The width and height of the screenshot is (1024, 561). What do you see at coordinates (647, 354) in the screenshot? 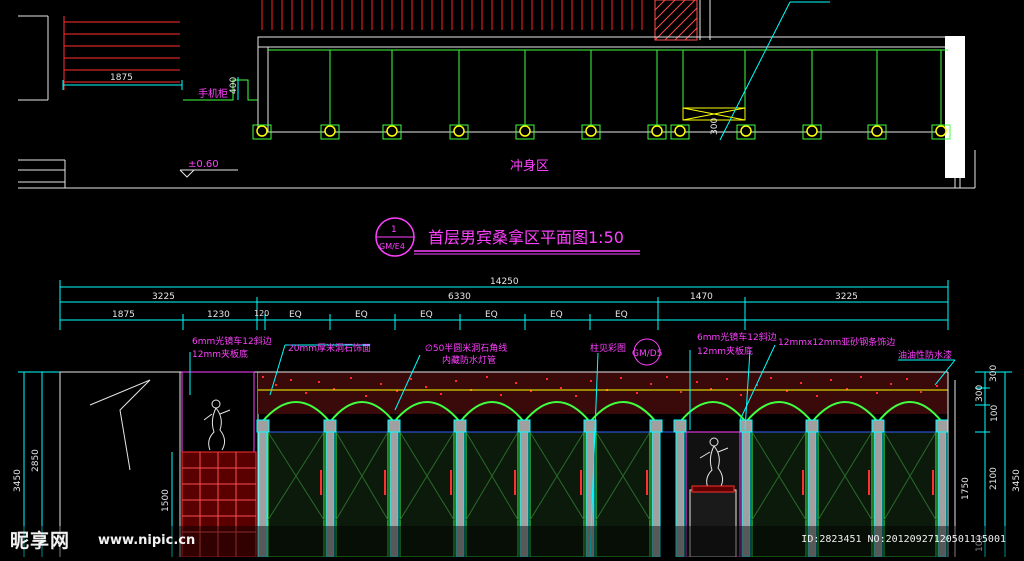
I see `col-index: GM/D5` at bounding box center [647, 354].